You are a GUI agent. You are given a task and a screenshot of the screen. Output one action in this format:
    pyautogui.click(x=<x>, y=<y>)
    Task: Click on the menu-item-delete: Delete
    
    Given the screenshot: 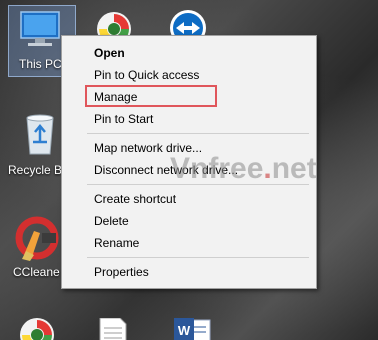 What is the action you would take?
    pyautogui.click(x=111, y=221)
    